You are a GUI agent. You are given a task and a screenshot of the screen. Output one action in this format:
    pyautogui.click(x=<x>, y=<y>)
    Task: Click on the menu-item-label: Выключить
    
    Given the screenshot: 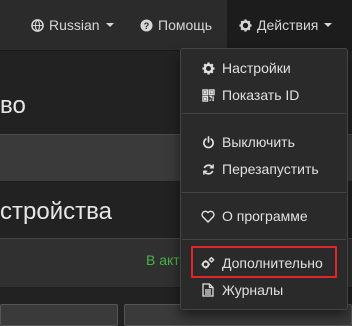 What is the action you would take?
    pyautogui.click(x=258, y=142)
    